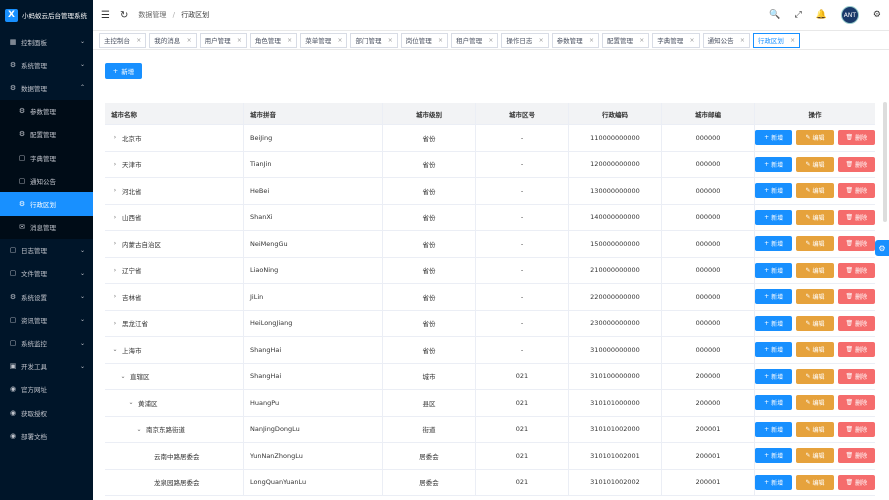 Image resolution: width=889 pixels, height=500 pixels. What do you see at coordinates (123, 40) in the screenshot?
I see `tab-tag: 主控制台 ×` at bounding box center [123, 40].